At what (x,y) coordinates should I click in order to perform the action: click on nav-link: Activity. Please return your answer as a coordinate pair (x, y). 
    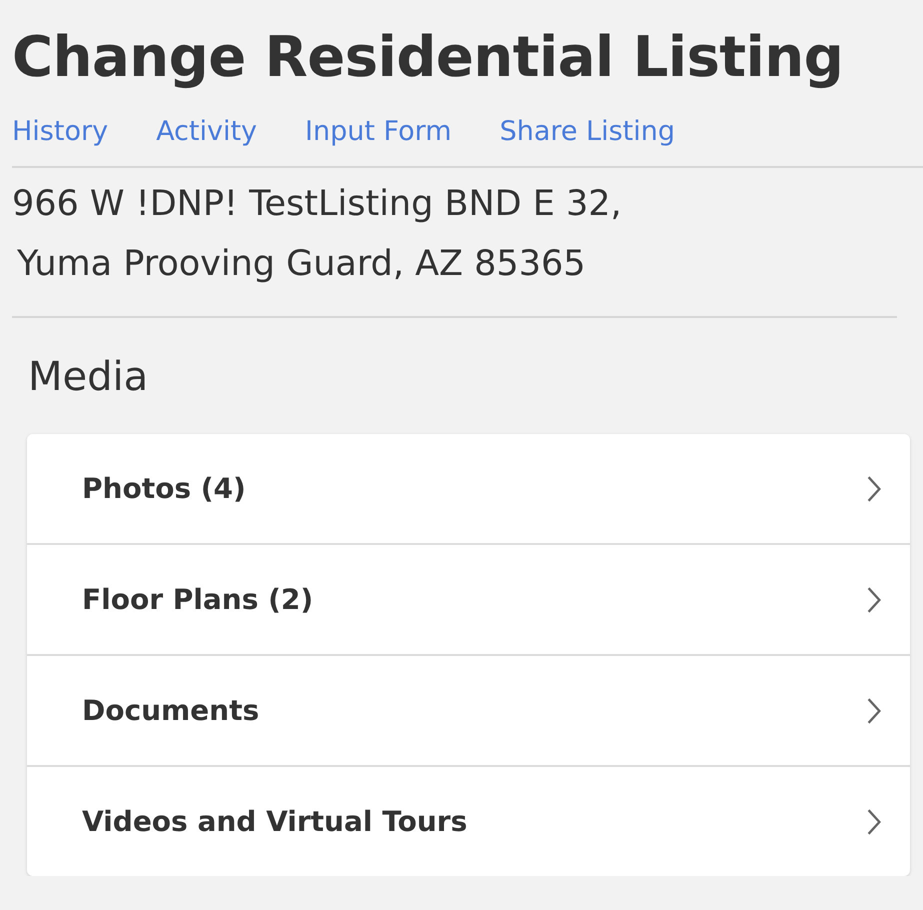
    Looking at the image, I should click on (207, 132).